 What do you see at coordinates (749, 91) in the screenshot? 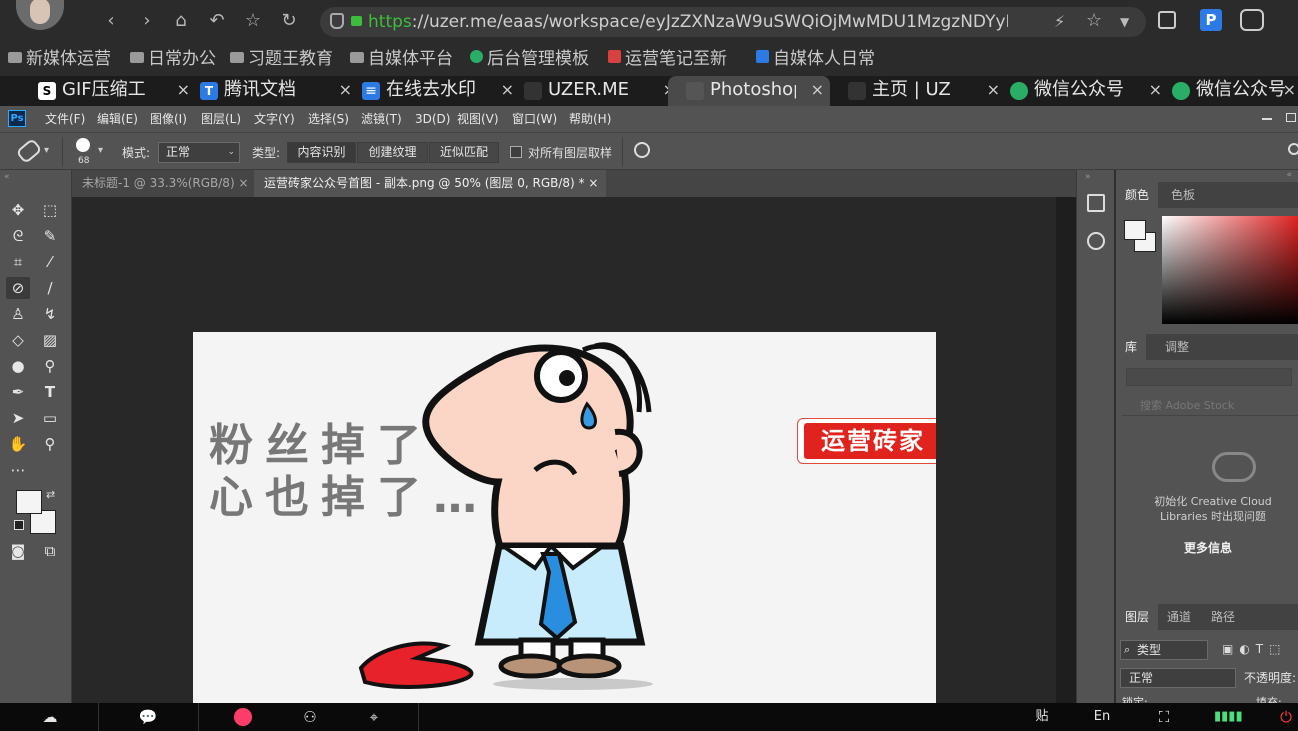
I see `browser-tab-active: Photoshop ×` at bounding box center [749, 91].